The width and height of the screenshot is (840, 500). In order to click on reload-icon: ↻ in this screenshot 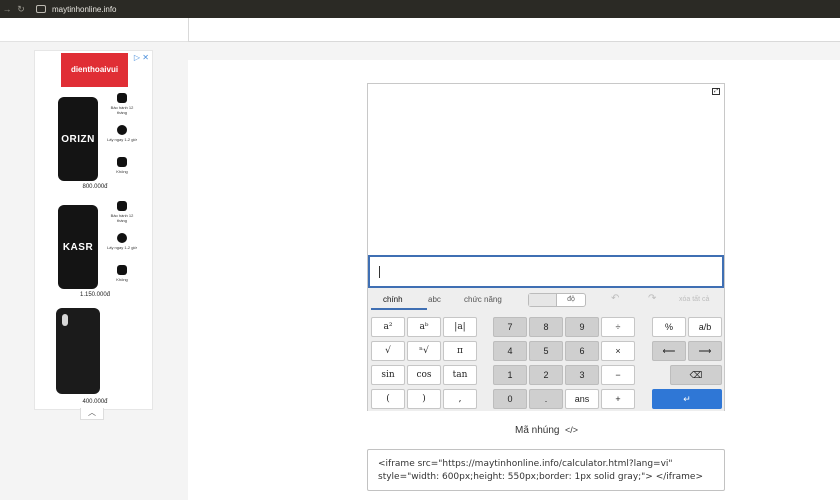, I will do `click(21, 9)`.